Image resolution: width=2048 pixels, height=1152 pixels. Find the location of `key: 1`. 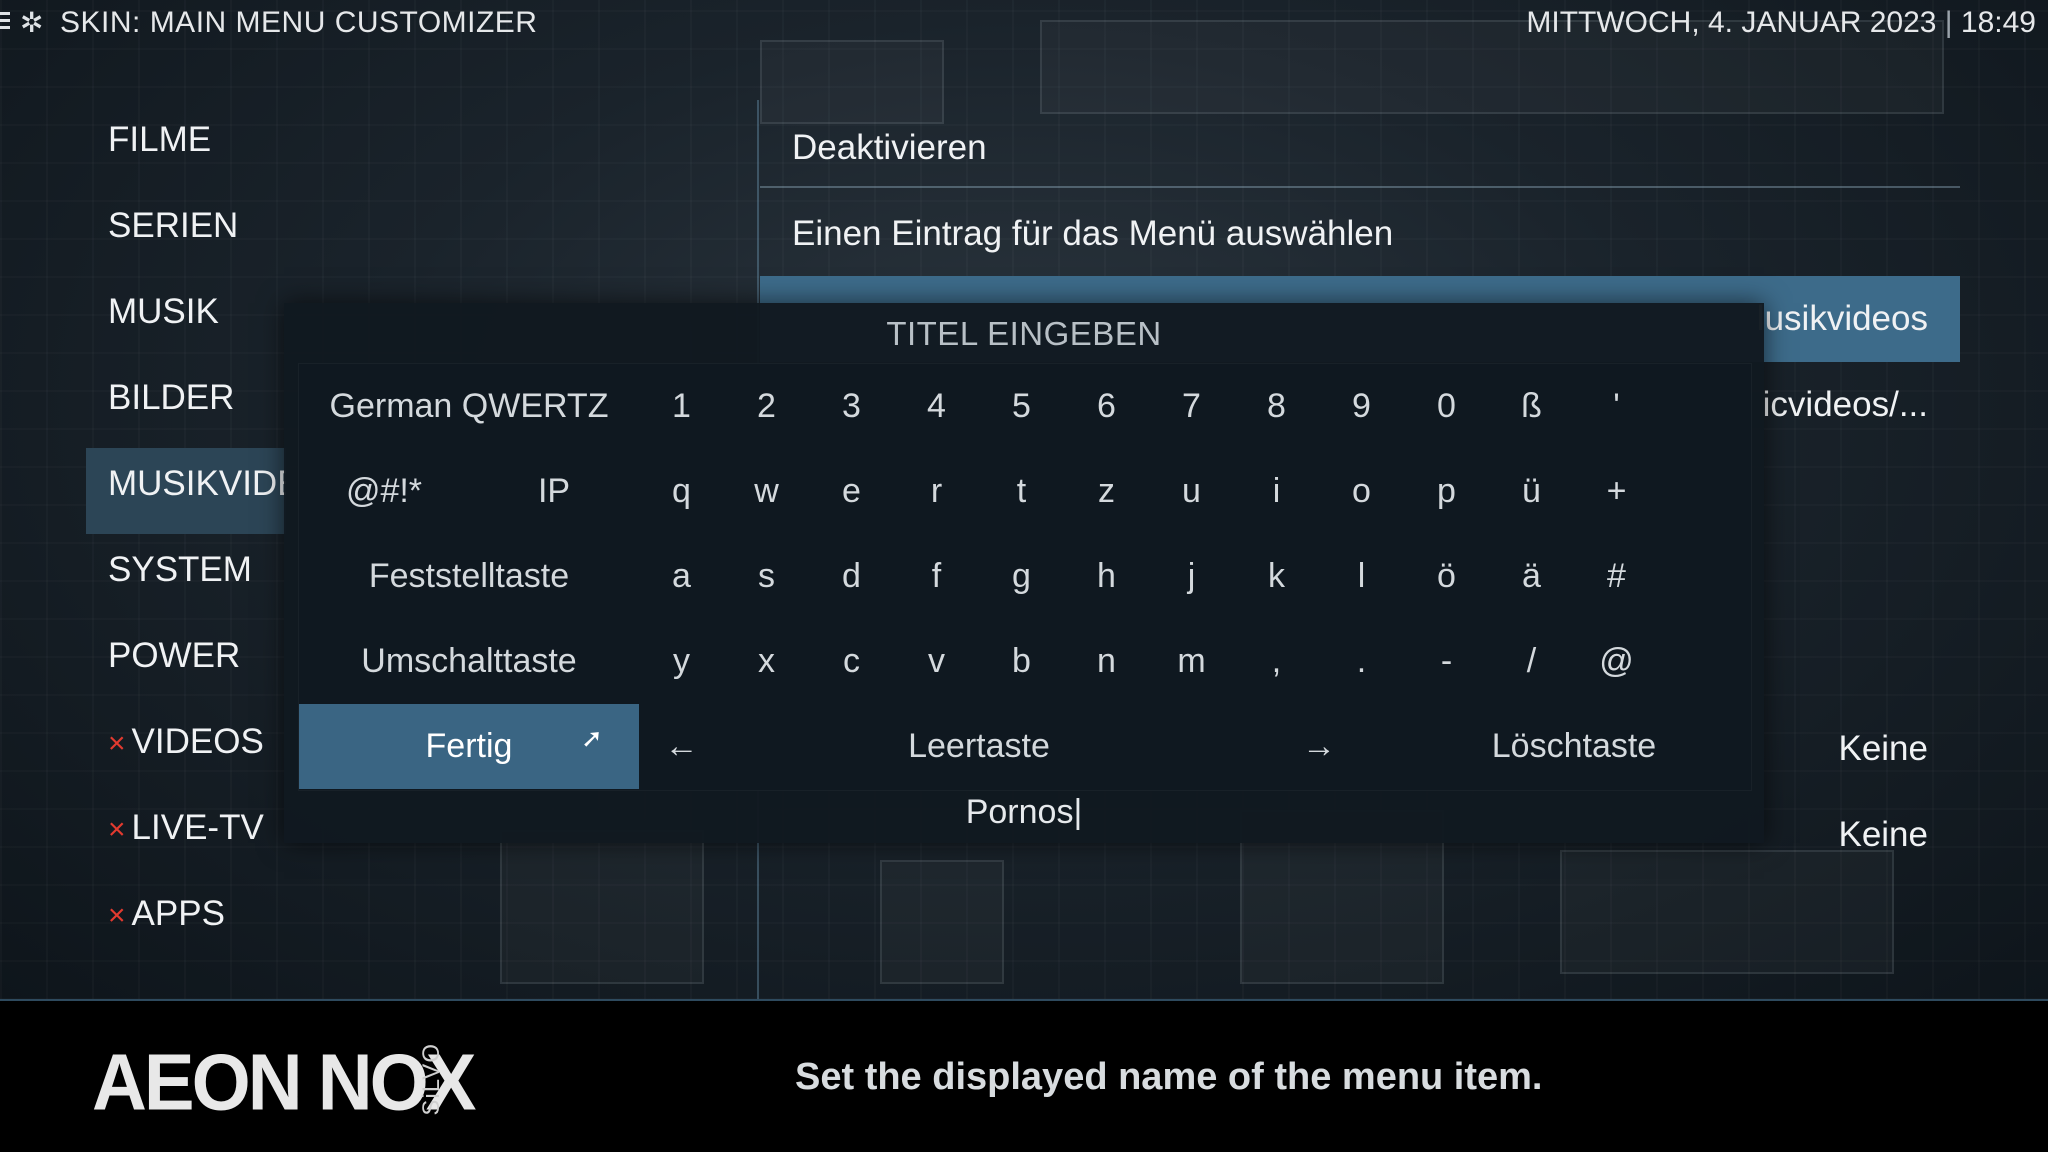

key: 1 is located at coordinates (681, 406).